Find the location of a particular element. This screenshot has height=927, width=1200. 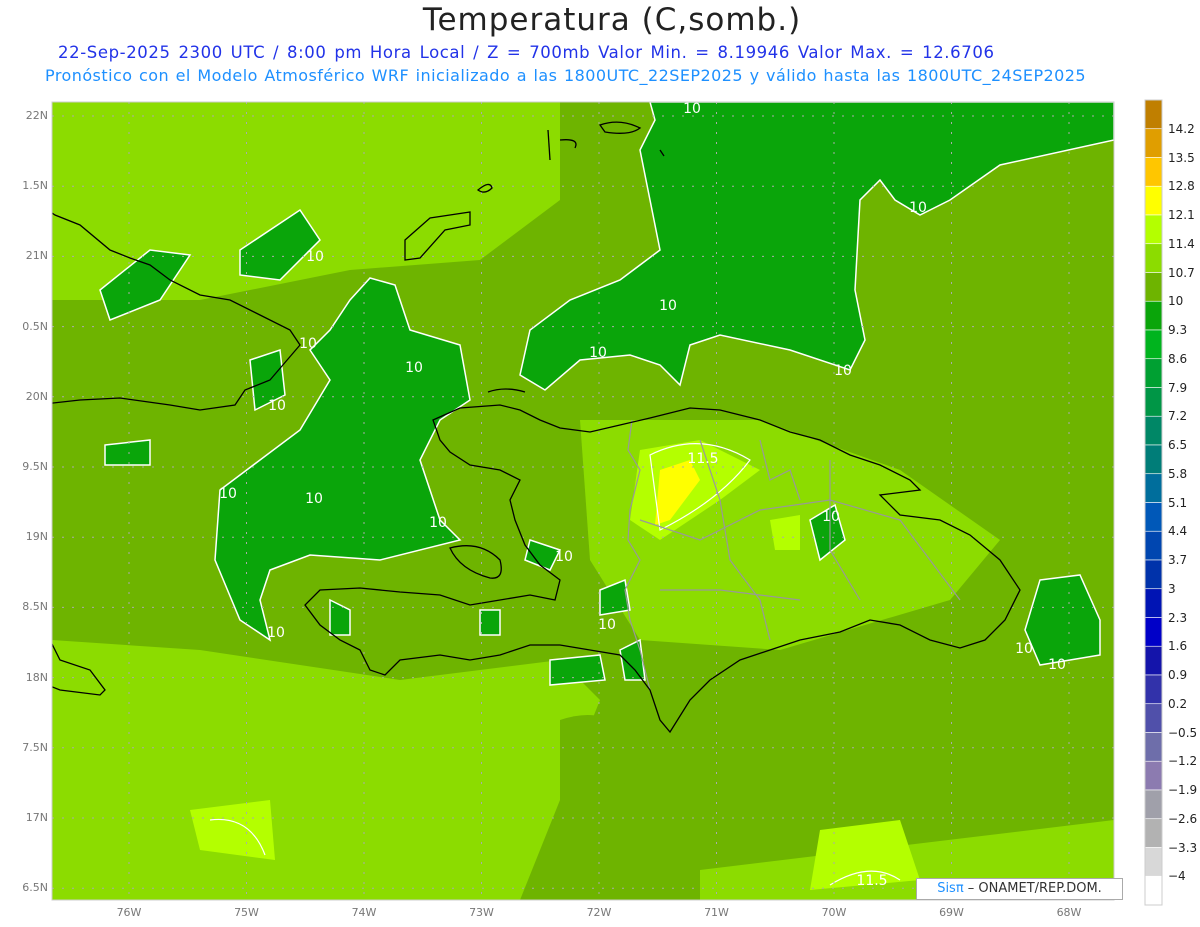

colorbar-label: 5.8 is located at coordinates (1178, 473).